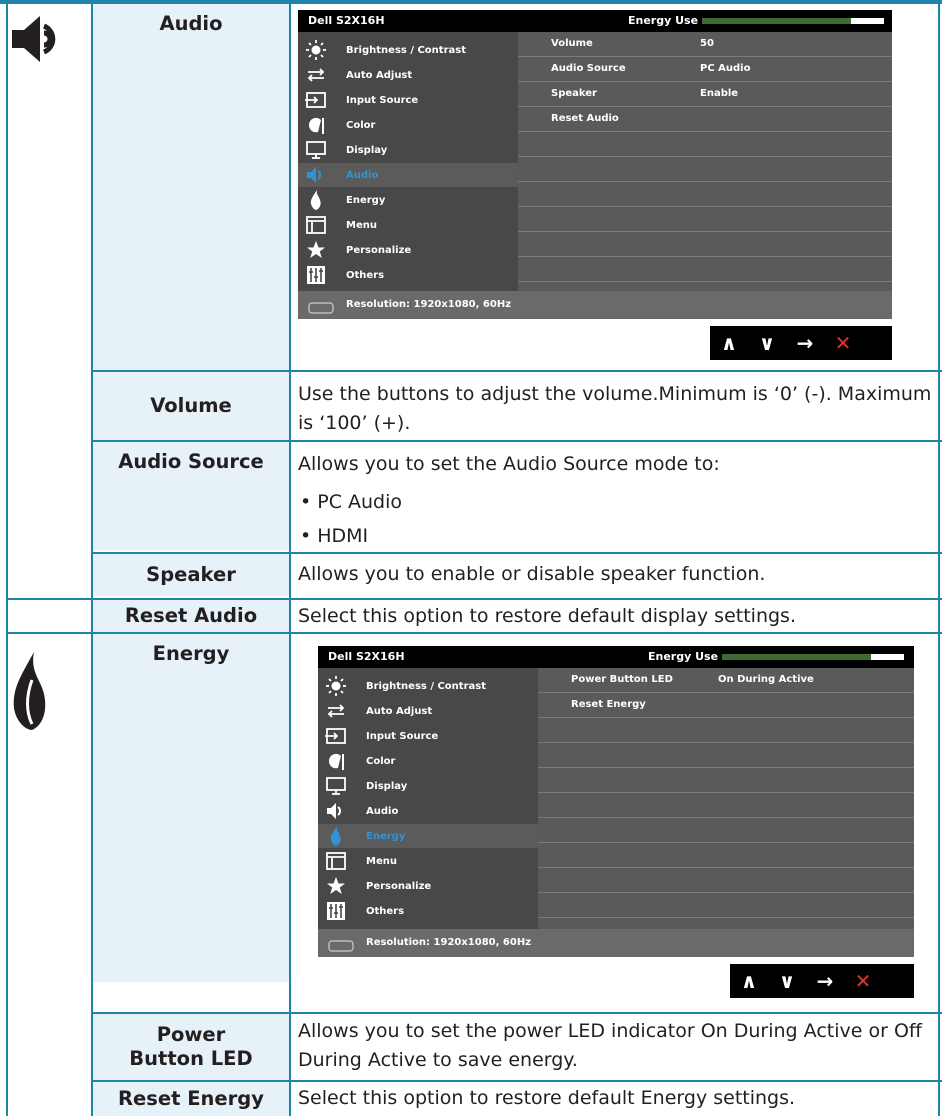 The width and height of the screenshot is (942, 1116). I want to click on menu-icon, so click(336, 861).